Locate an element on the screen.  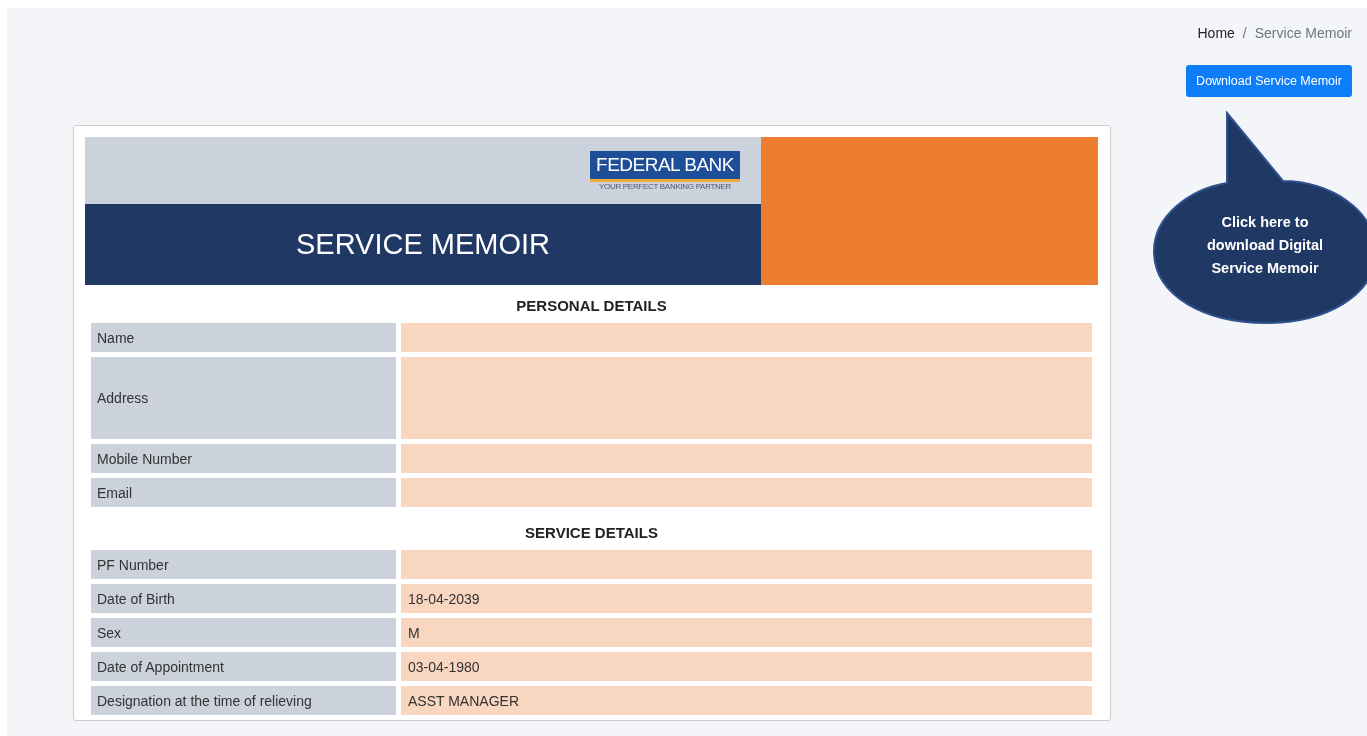
field-label: Sex is located at coordinates (243, 632).